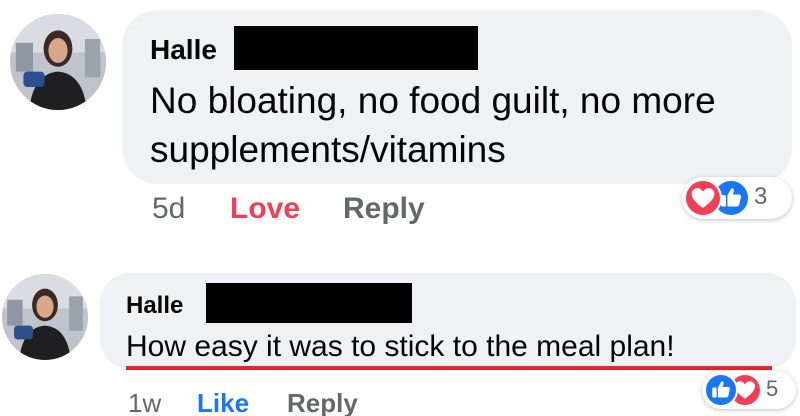  What do you see at coordinates (721, 390) in the screenshot?
I see `like-icon` at bounding box center [721, 390].